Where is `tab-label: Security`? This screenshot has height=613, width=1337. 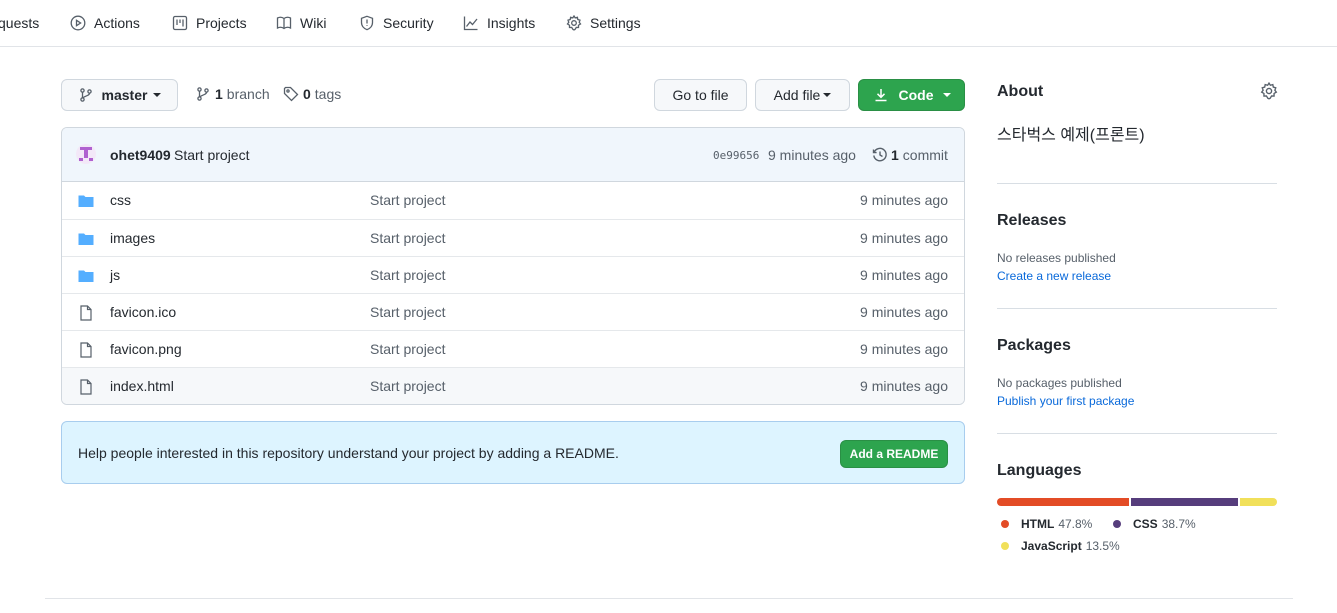 tab-label: Security is located at coordinates (408, 23).